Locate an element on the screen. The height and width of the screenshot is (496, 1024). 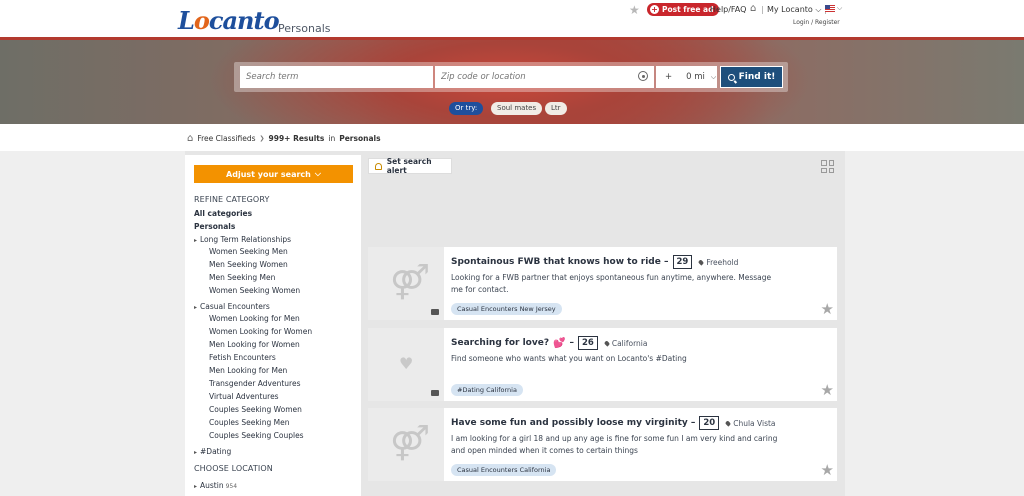
subcategory-link: Men Seeking Women is located at coordinates (248, 264).